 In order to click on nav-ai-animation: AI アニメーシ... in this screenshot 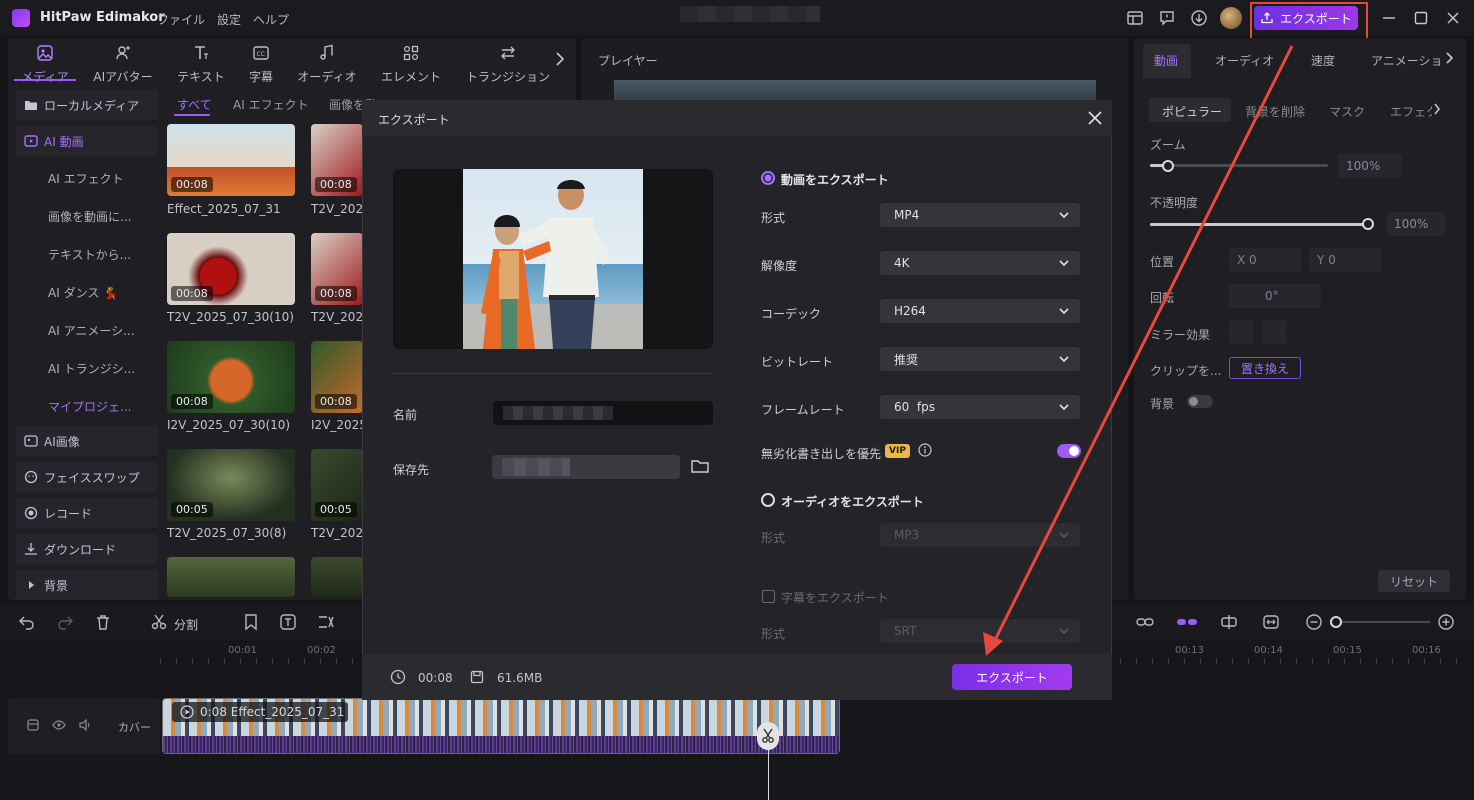, I will do `click(87, 330)`.